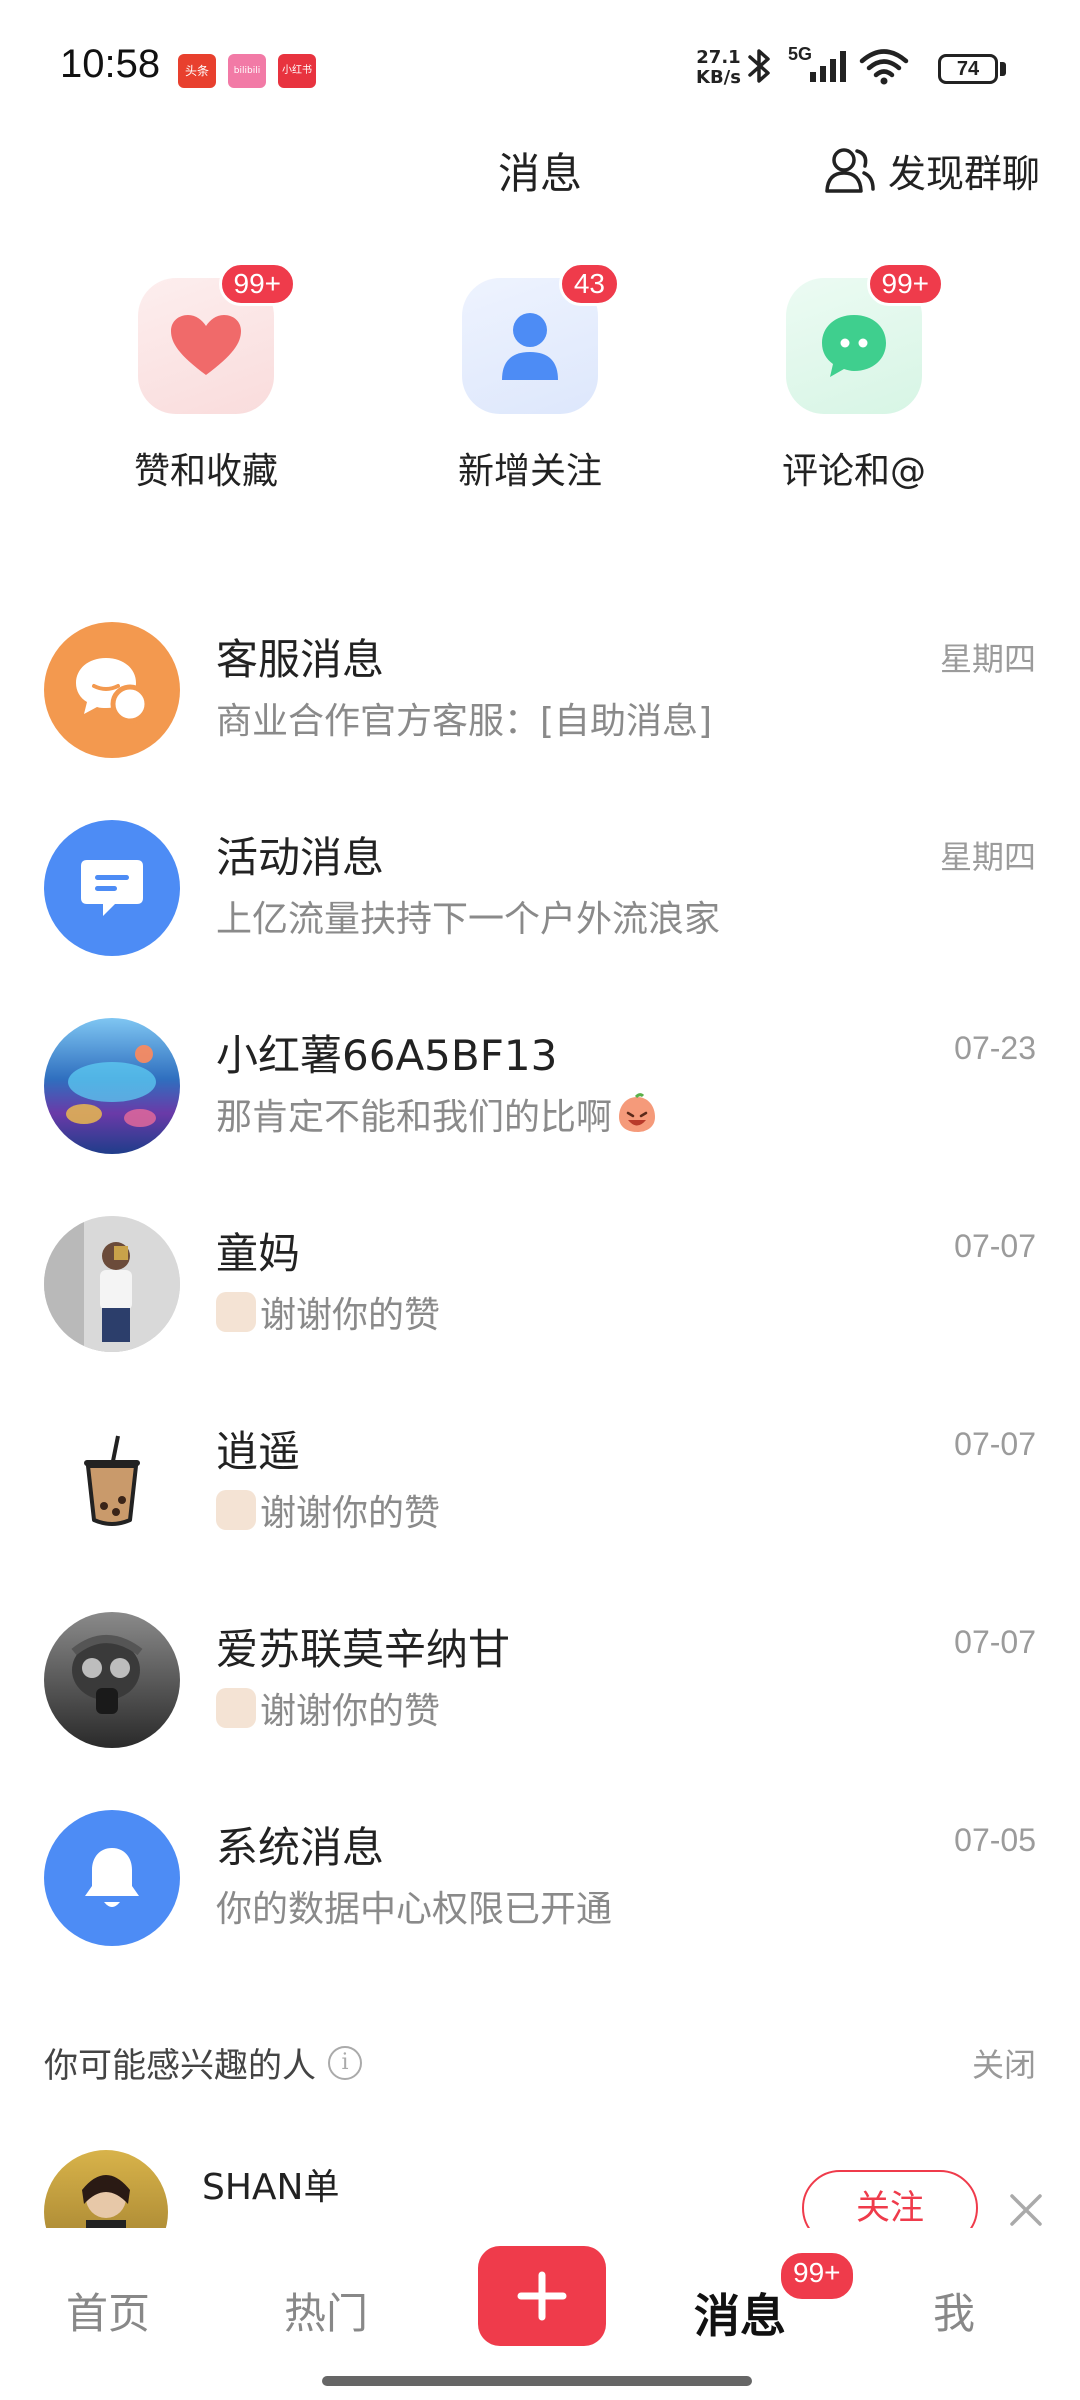 Image resolution: width=1080 pixels, height=2400 pixels. What do you see at coordinates (853, 471) in the screenshot?
I see `comments-label: 评论和@` at bounding box center [853, 471].